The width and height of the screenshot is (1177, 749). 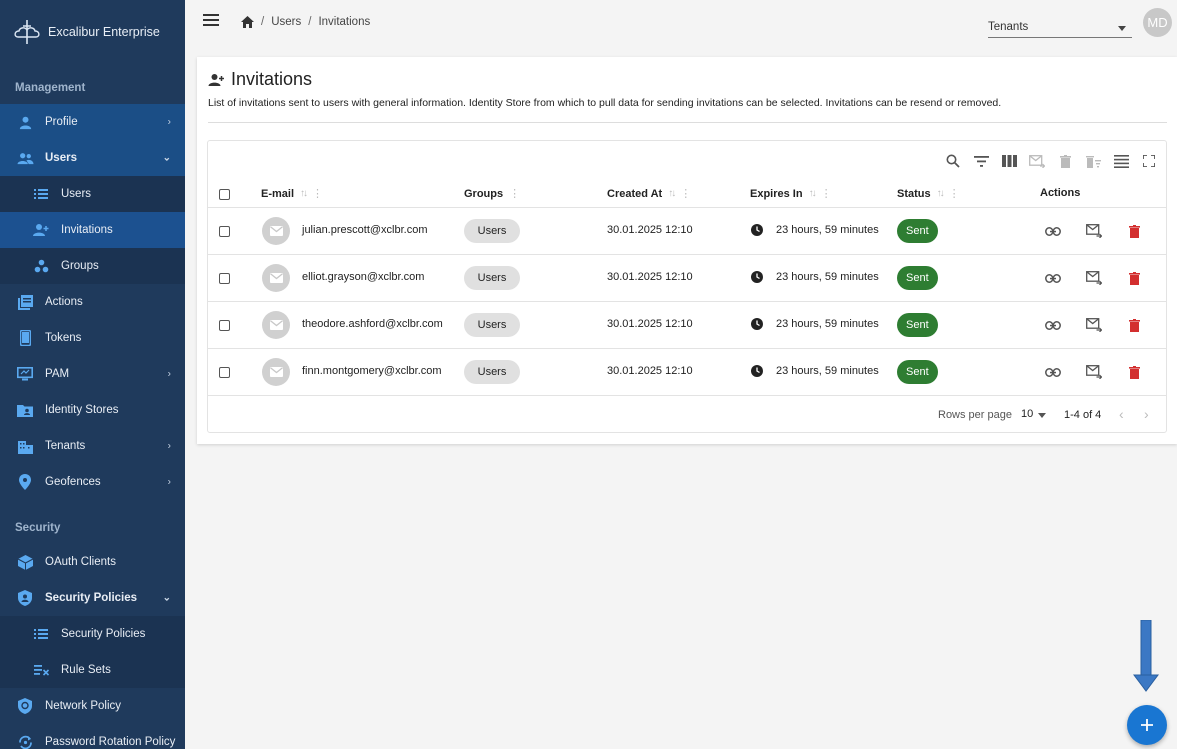 What do you see at coordinates (1027, 414) in the screenshot?
I see `rows-per-page-select: 10` at bounding box center [1027, 414].